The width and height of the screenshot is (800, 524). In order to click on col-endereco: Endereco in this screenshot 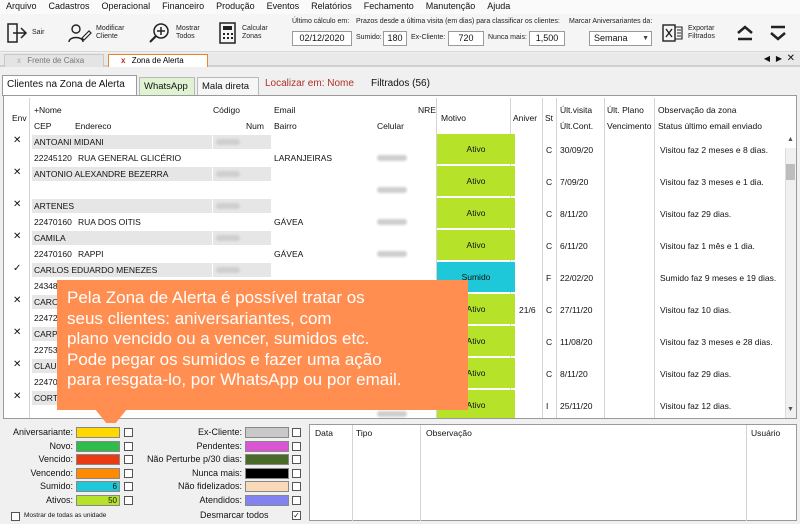, I will do `click(93, 126)`.